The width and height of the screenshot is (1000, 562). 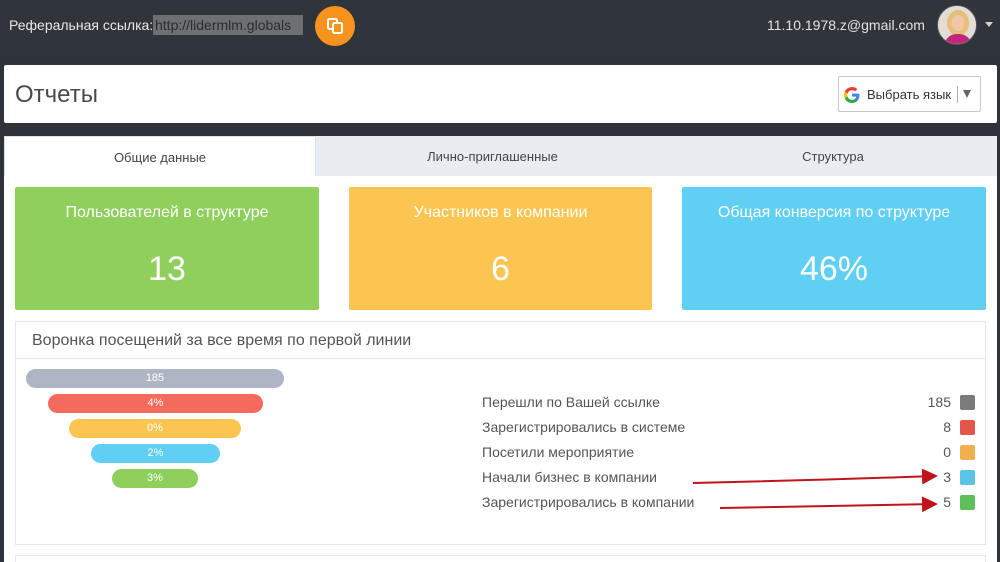 What do you see at coordinates (588, 502) in the screenshot?
I see `legend-label: Зарегистрировались в компании` at bounding box center [588, 502].